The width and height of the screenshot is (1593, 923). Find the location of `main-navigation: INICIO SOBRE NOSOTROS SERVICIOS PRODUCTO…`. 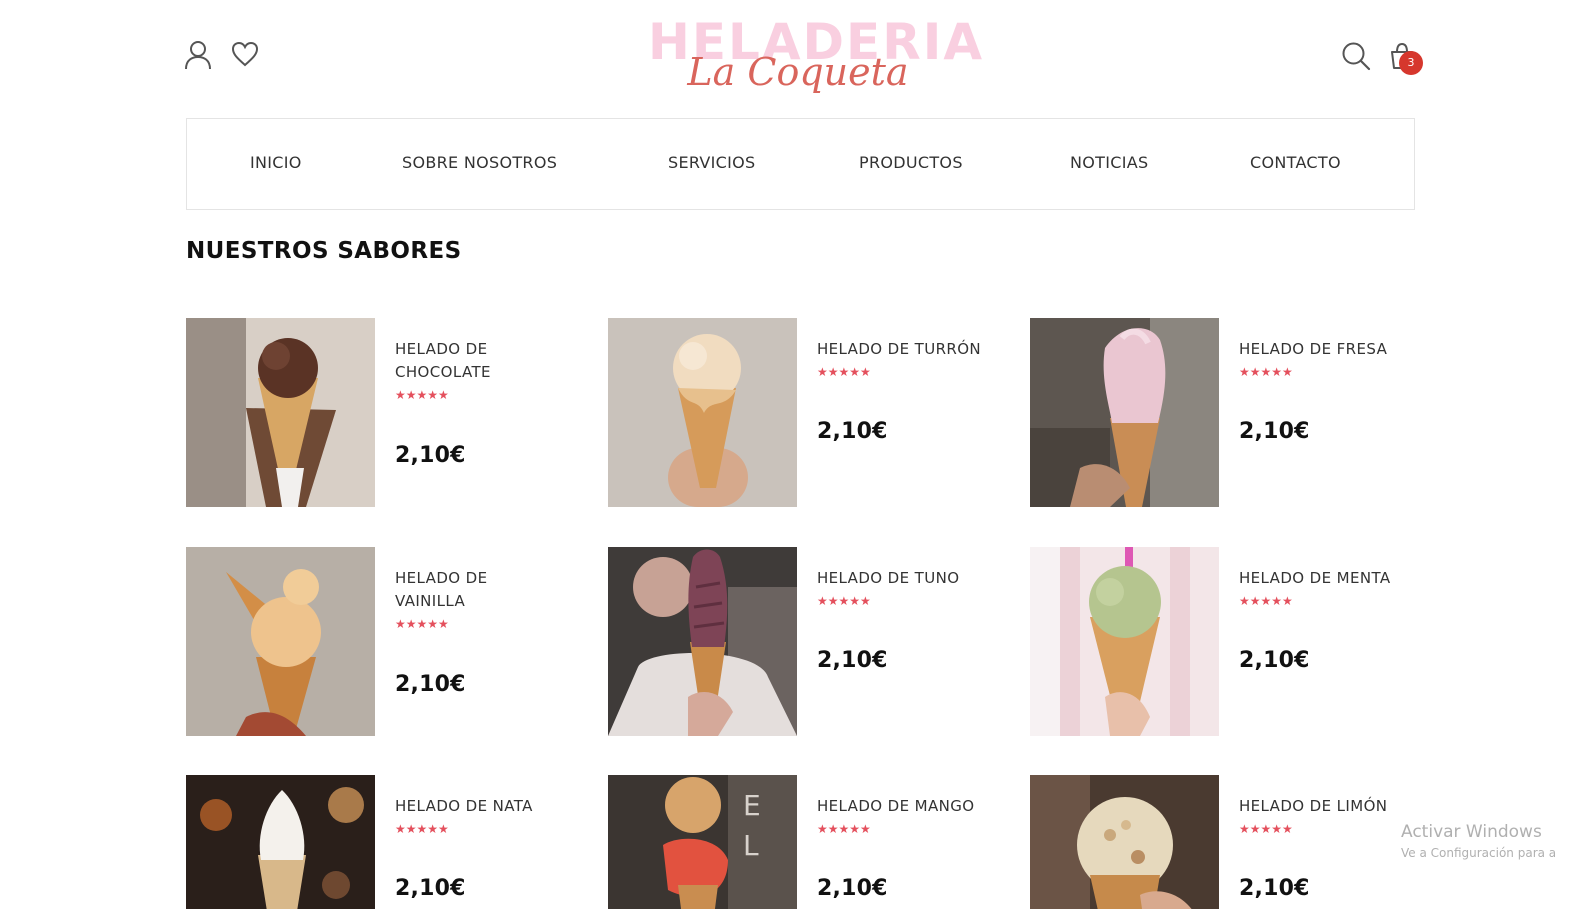

main-navigation: INICIO SOBRE NOSOTROS SERVICIOS PRODUCTO… is located at coordinates (800, 164).